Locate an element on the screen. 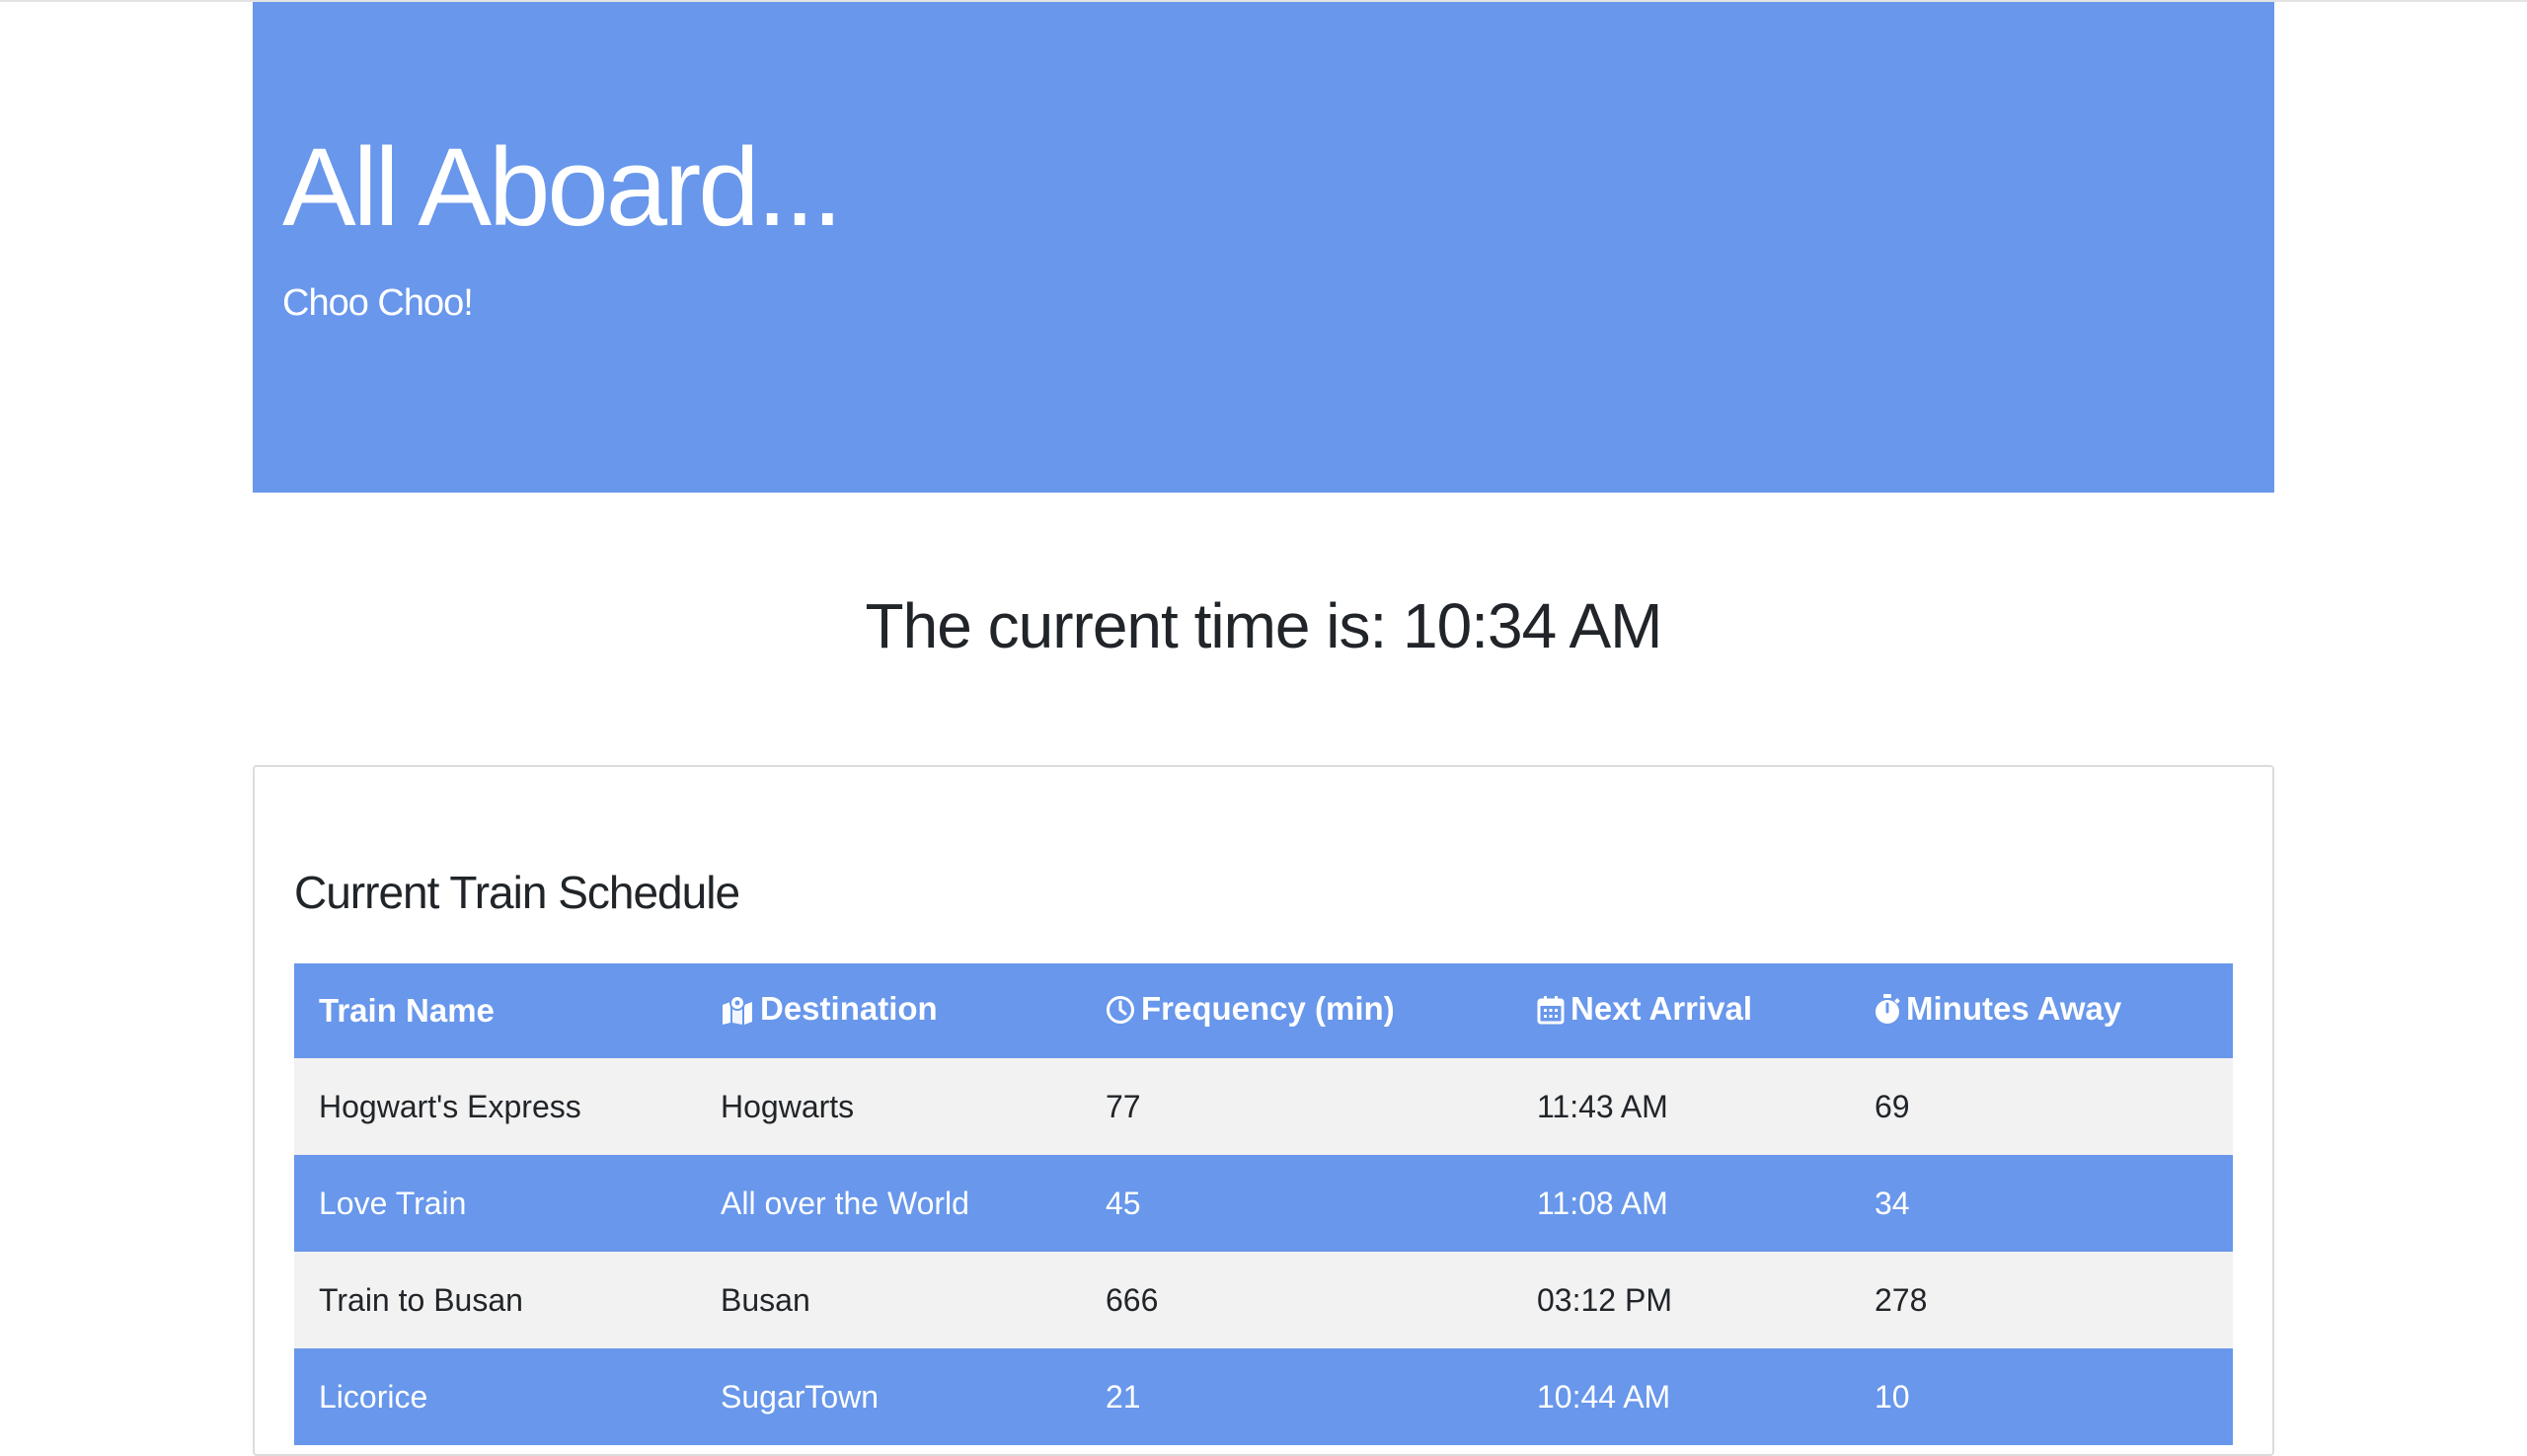  column-header-next-arrival: Next Arrival is located at coordinates (1681, 1010).